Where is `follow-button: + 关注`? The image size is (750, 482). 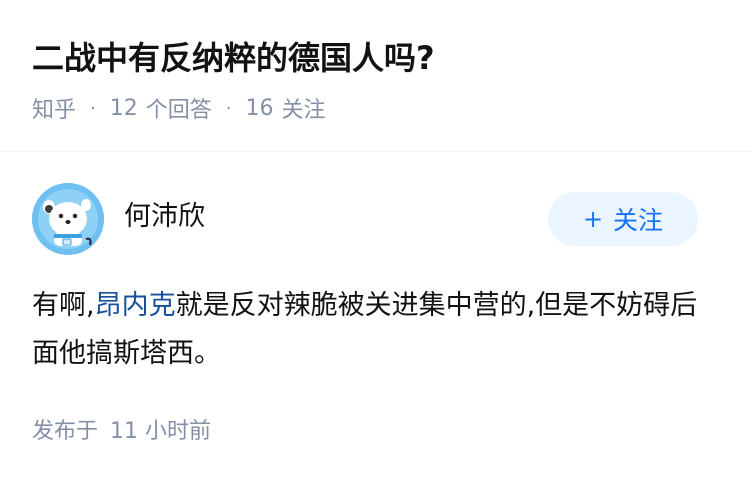
follow-button: + 关注 is located at coordinates (623, 219).